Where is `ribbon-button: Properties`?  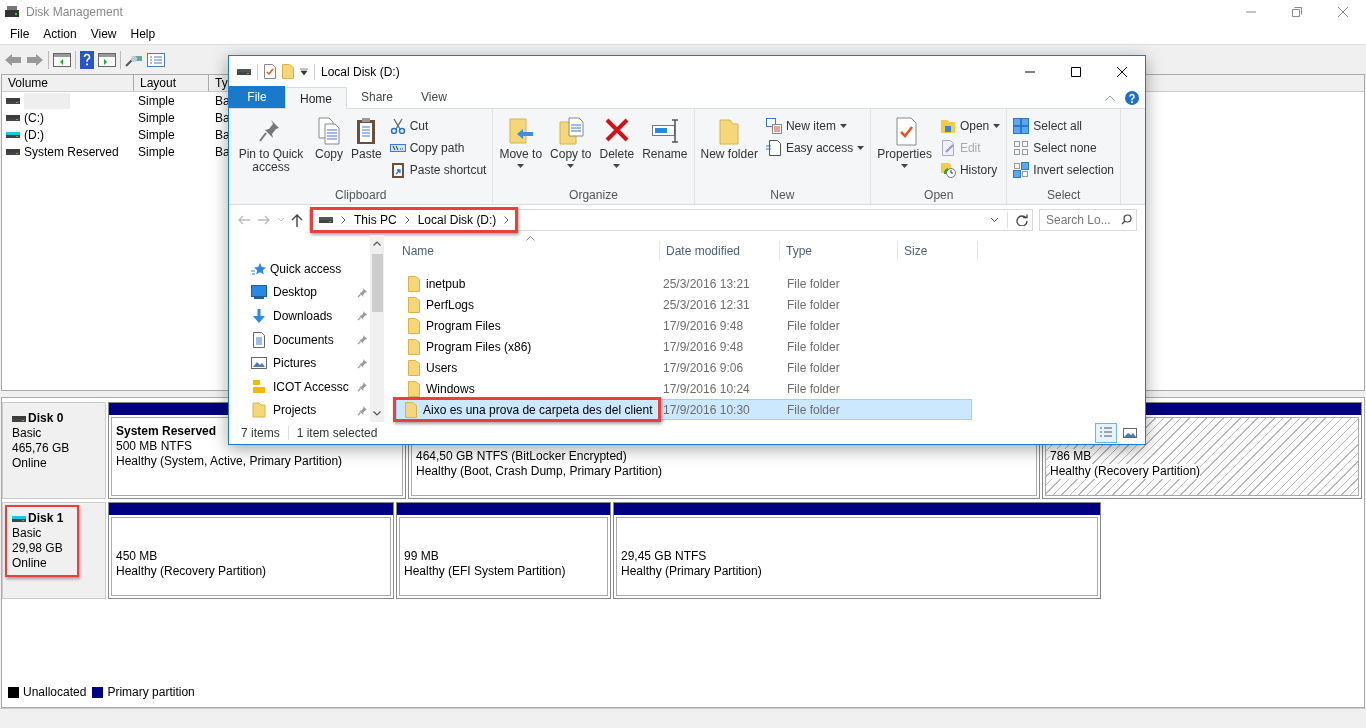
ribbon-button: Properties is located at coordinates (904, 149).